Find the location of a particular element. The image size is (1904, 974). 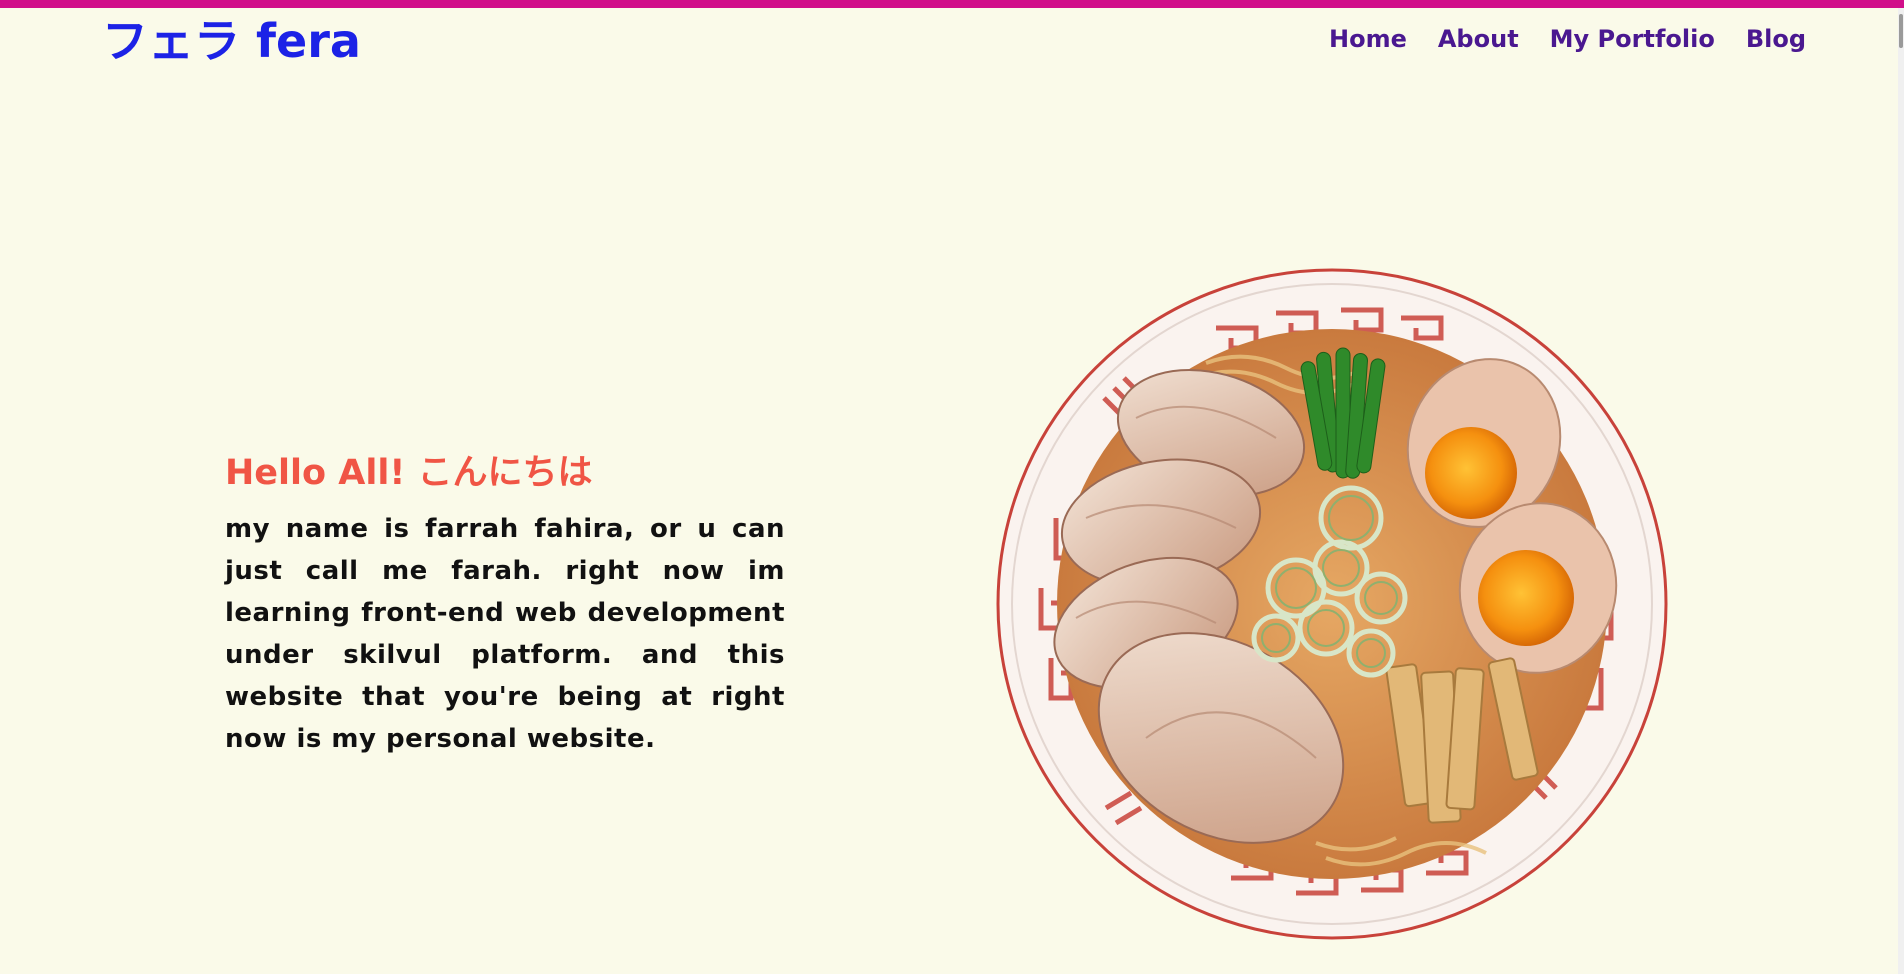

nav-home-link: Home is located at coordinates (1368, 39).